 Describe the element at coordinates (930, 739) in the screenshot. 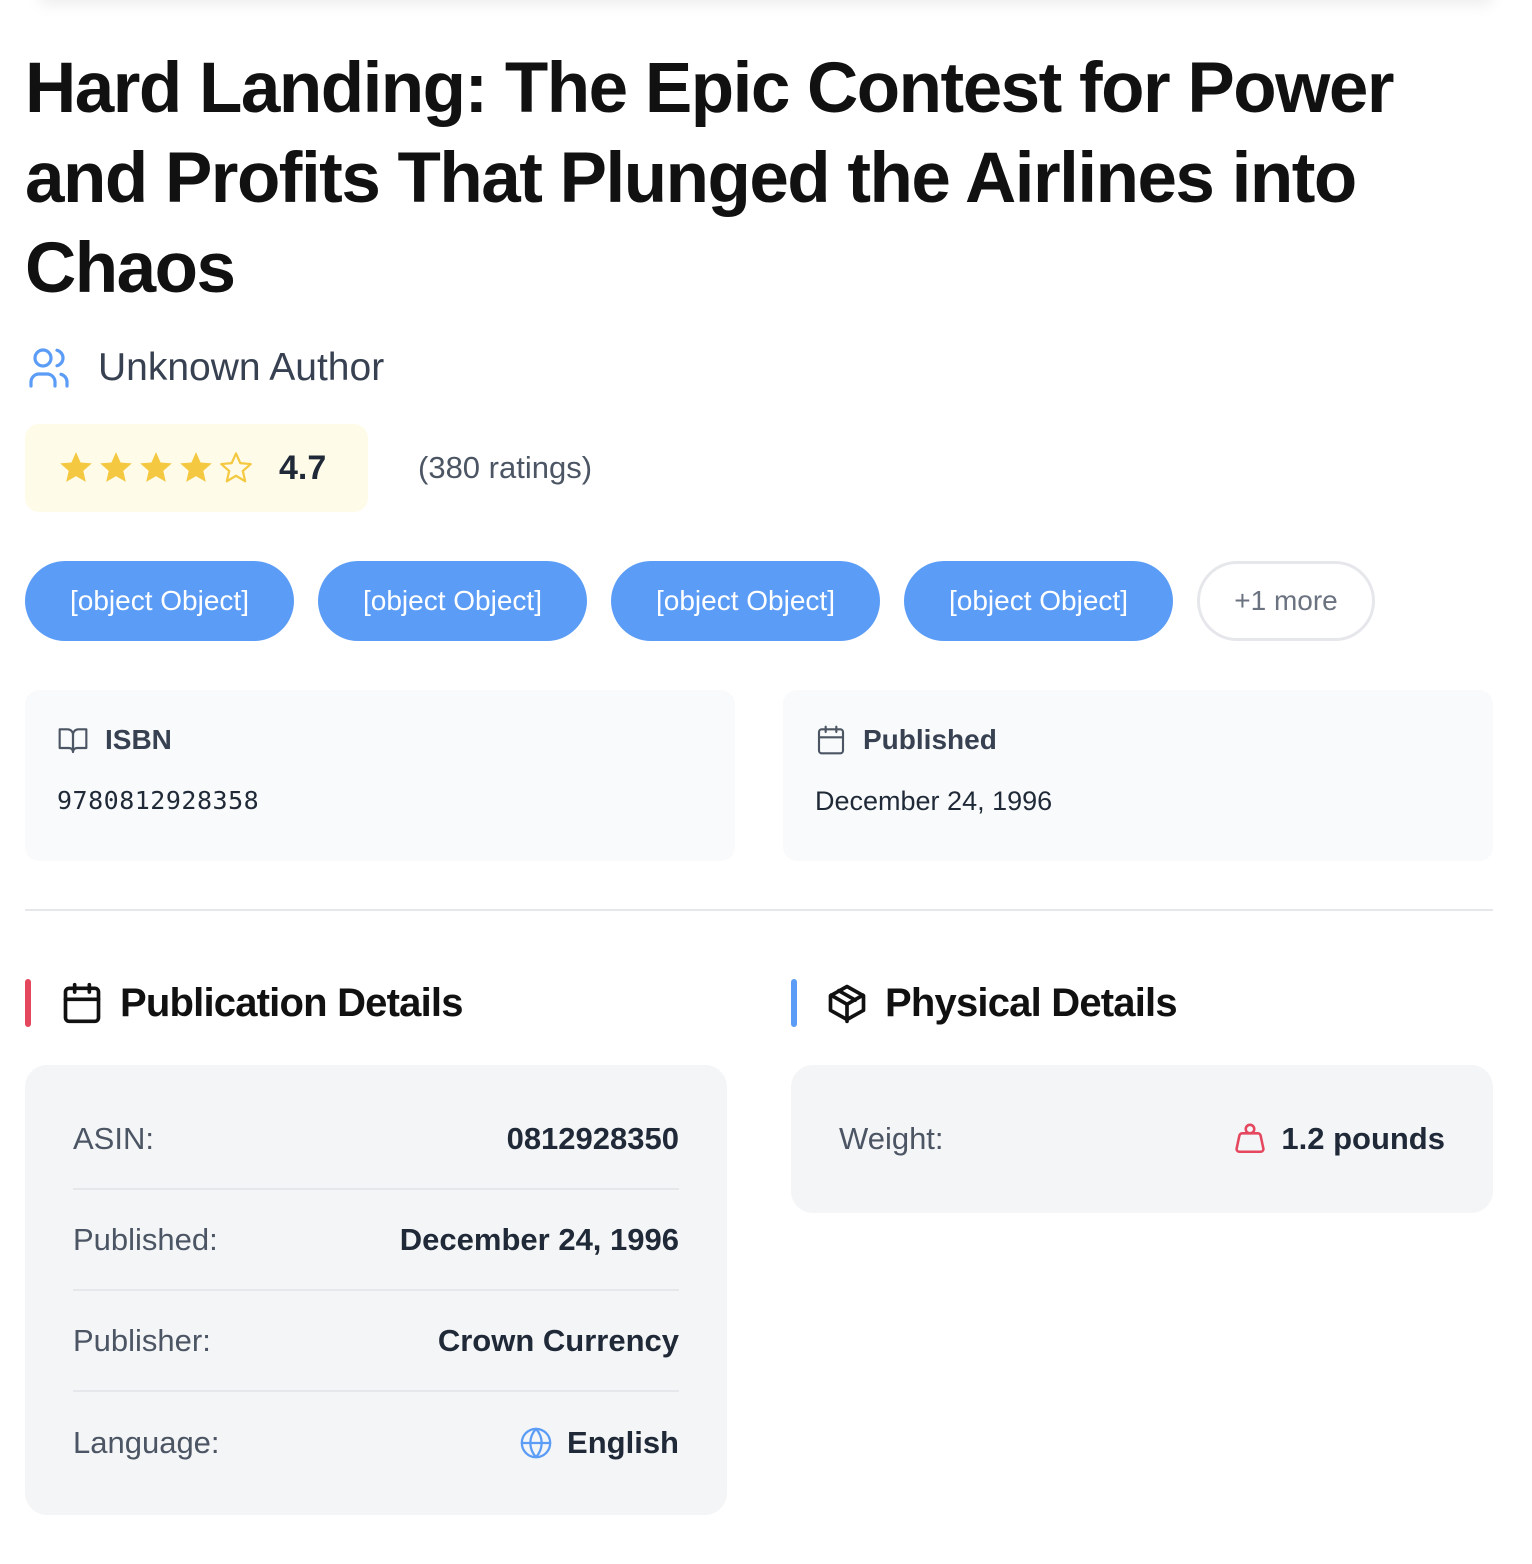

I see `published-label: Published` at that location.